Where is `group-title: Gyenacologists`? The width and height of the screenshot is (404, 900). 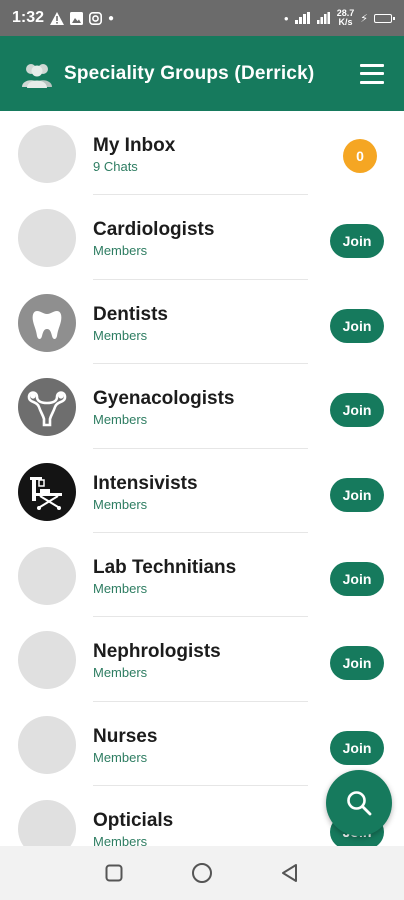 group-title: Gyenacologists is located at coordinates (164, 399).